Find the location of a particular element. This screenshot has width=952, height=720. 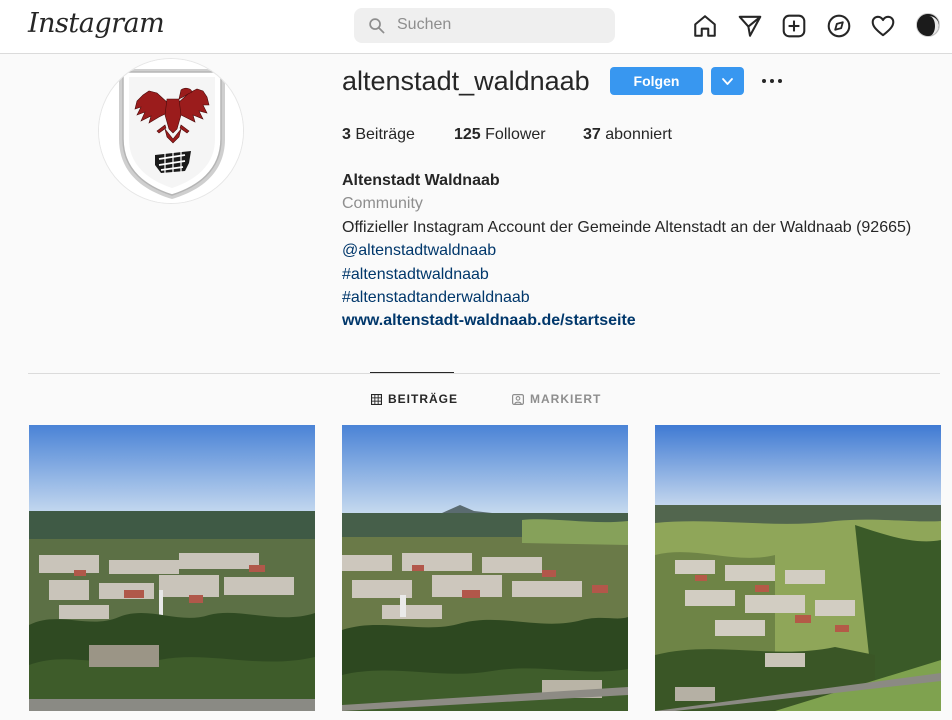

hashtag-link-1: #altenstadtwaldnaab is located at coordinates (626, 274).